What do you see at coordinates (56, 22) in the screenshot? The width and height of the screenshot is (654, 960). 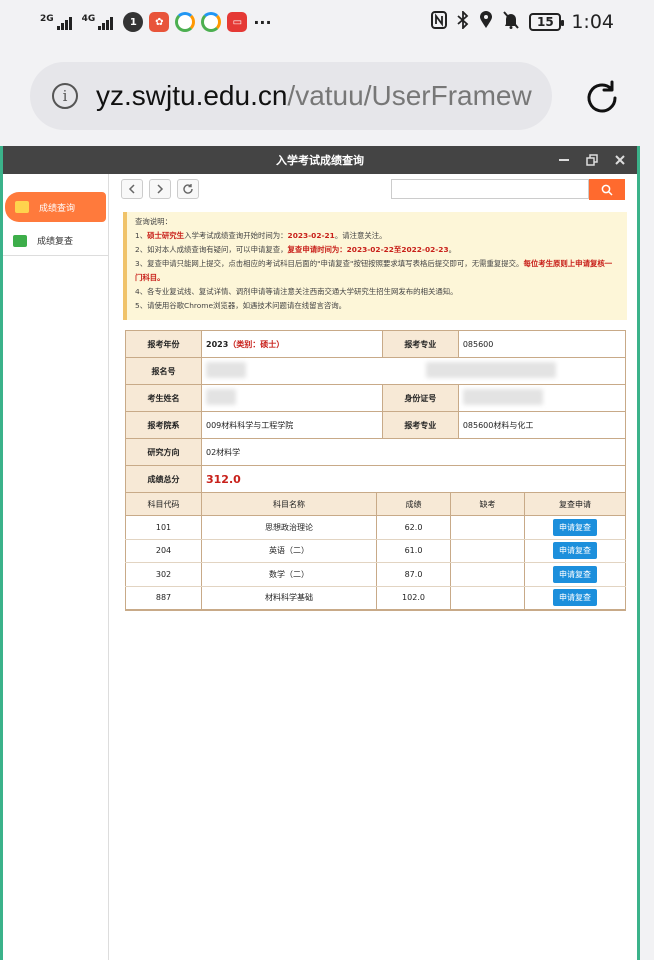 I see `signal-sim1-icon: 2G` at bounding box center [56, 22].